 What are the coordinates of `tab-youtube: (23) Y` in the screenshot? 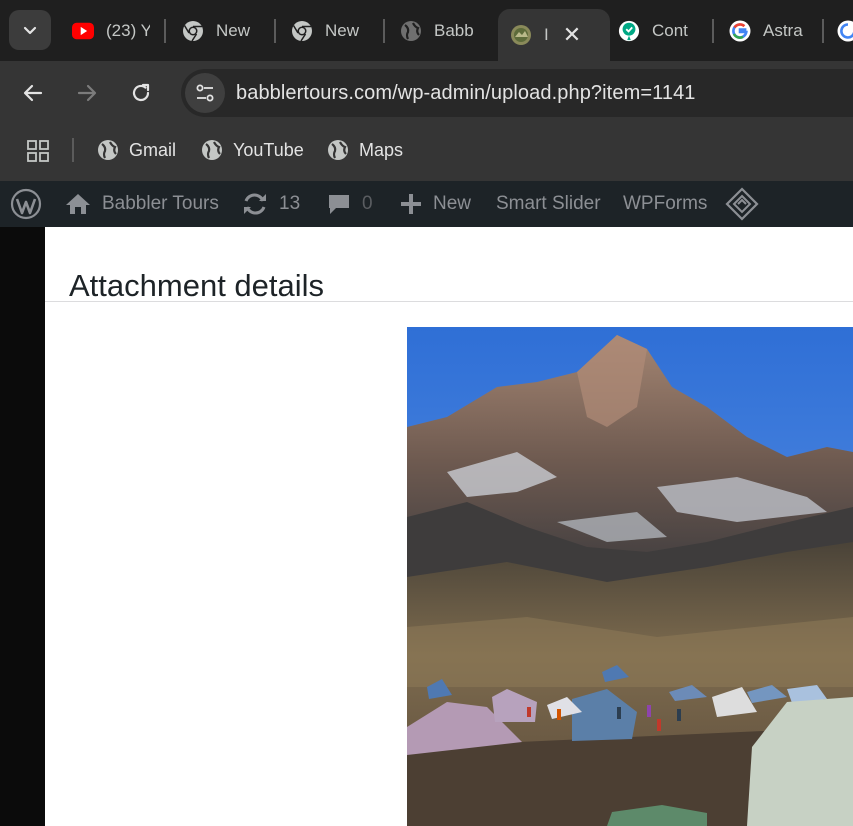 It's located at (111, 31).